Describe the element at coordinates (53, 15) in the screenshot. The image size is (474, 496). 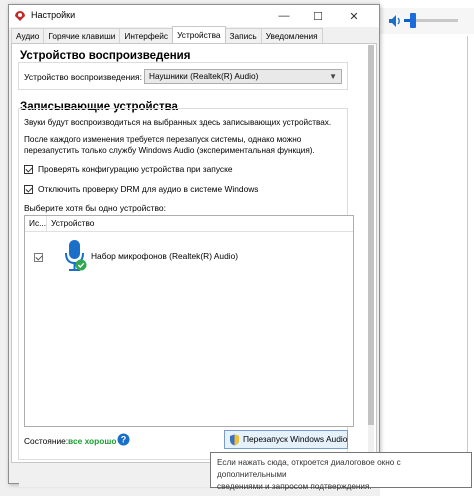
I see `window-title: Настройки` at that location.